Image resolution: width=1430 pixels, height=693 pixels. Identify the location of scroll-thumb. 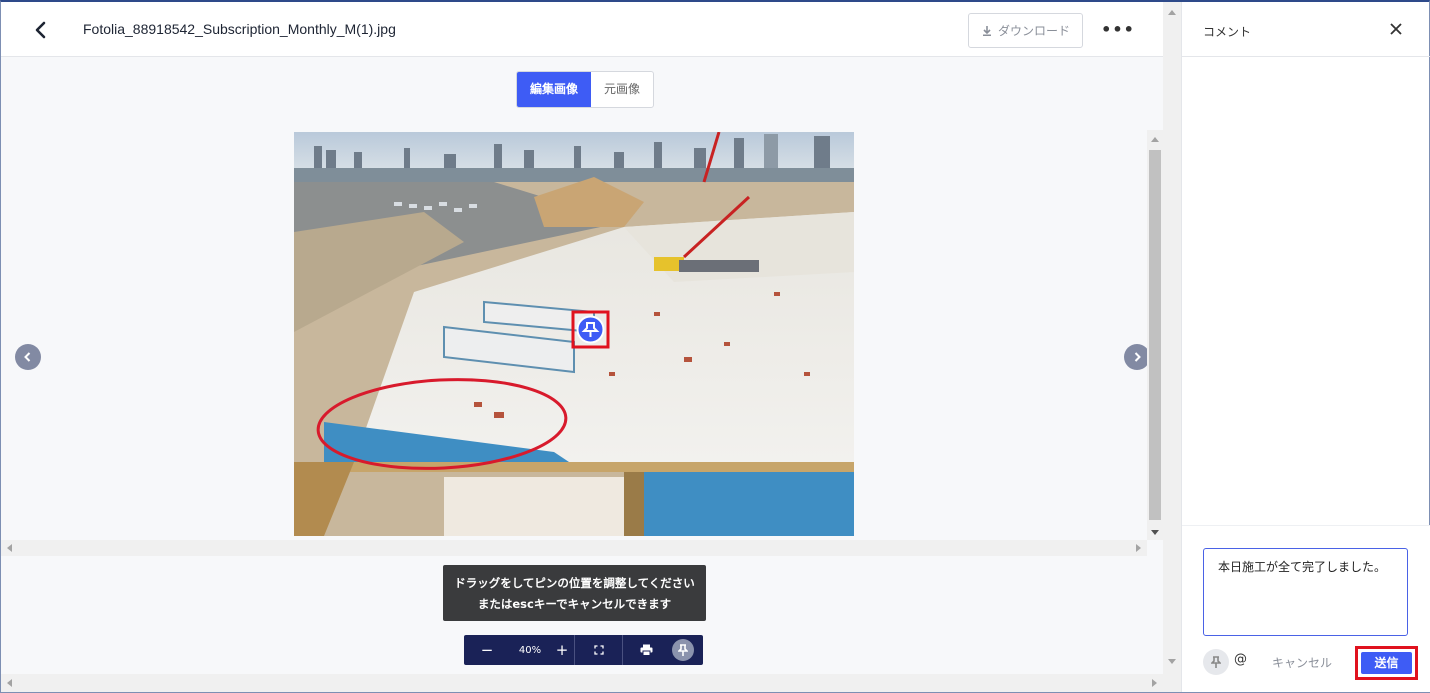
(1155, 335).